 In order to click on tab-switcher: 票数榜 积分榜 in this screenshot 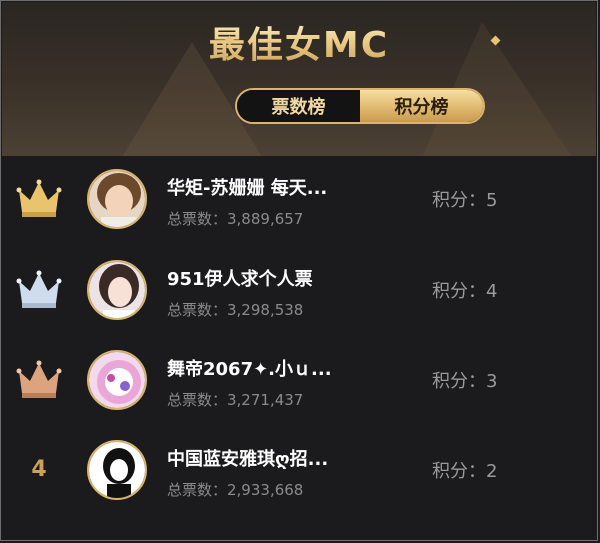, I will do `click(360, 106)`.